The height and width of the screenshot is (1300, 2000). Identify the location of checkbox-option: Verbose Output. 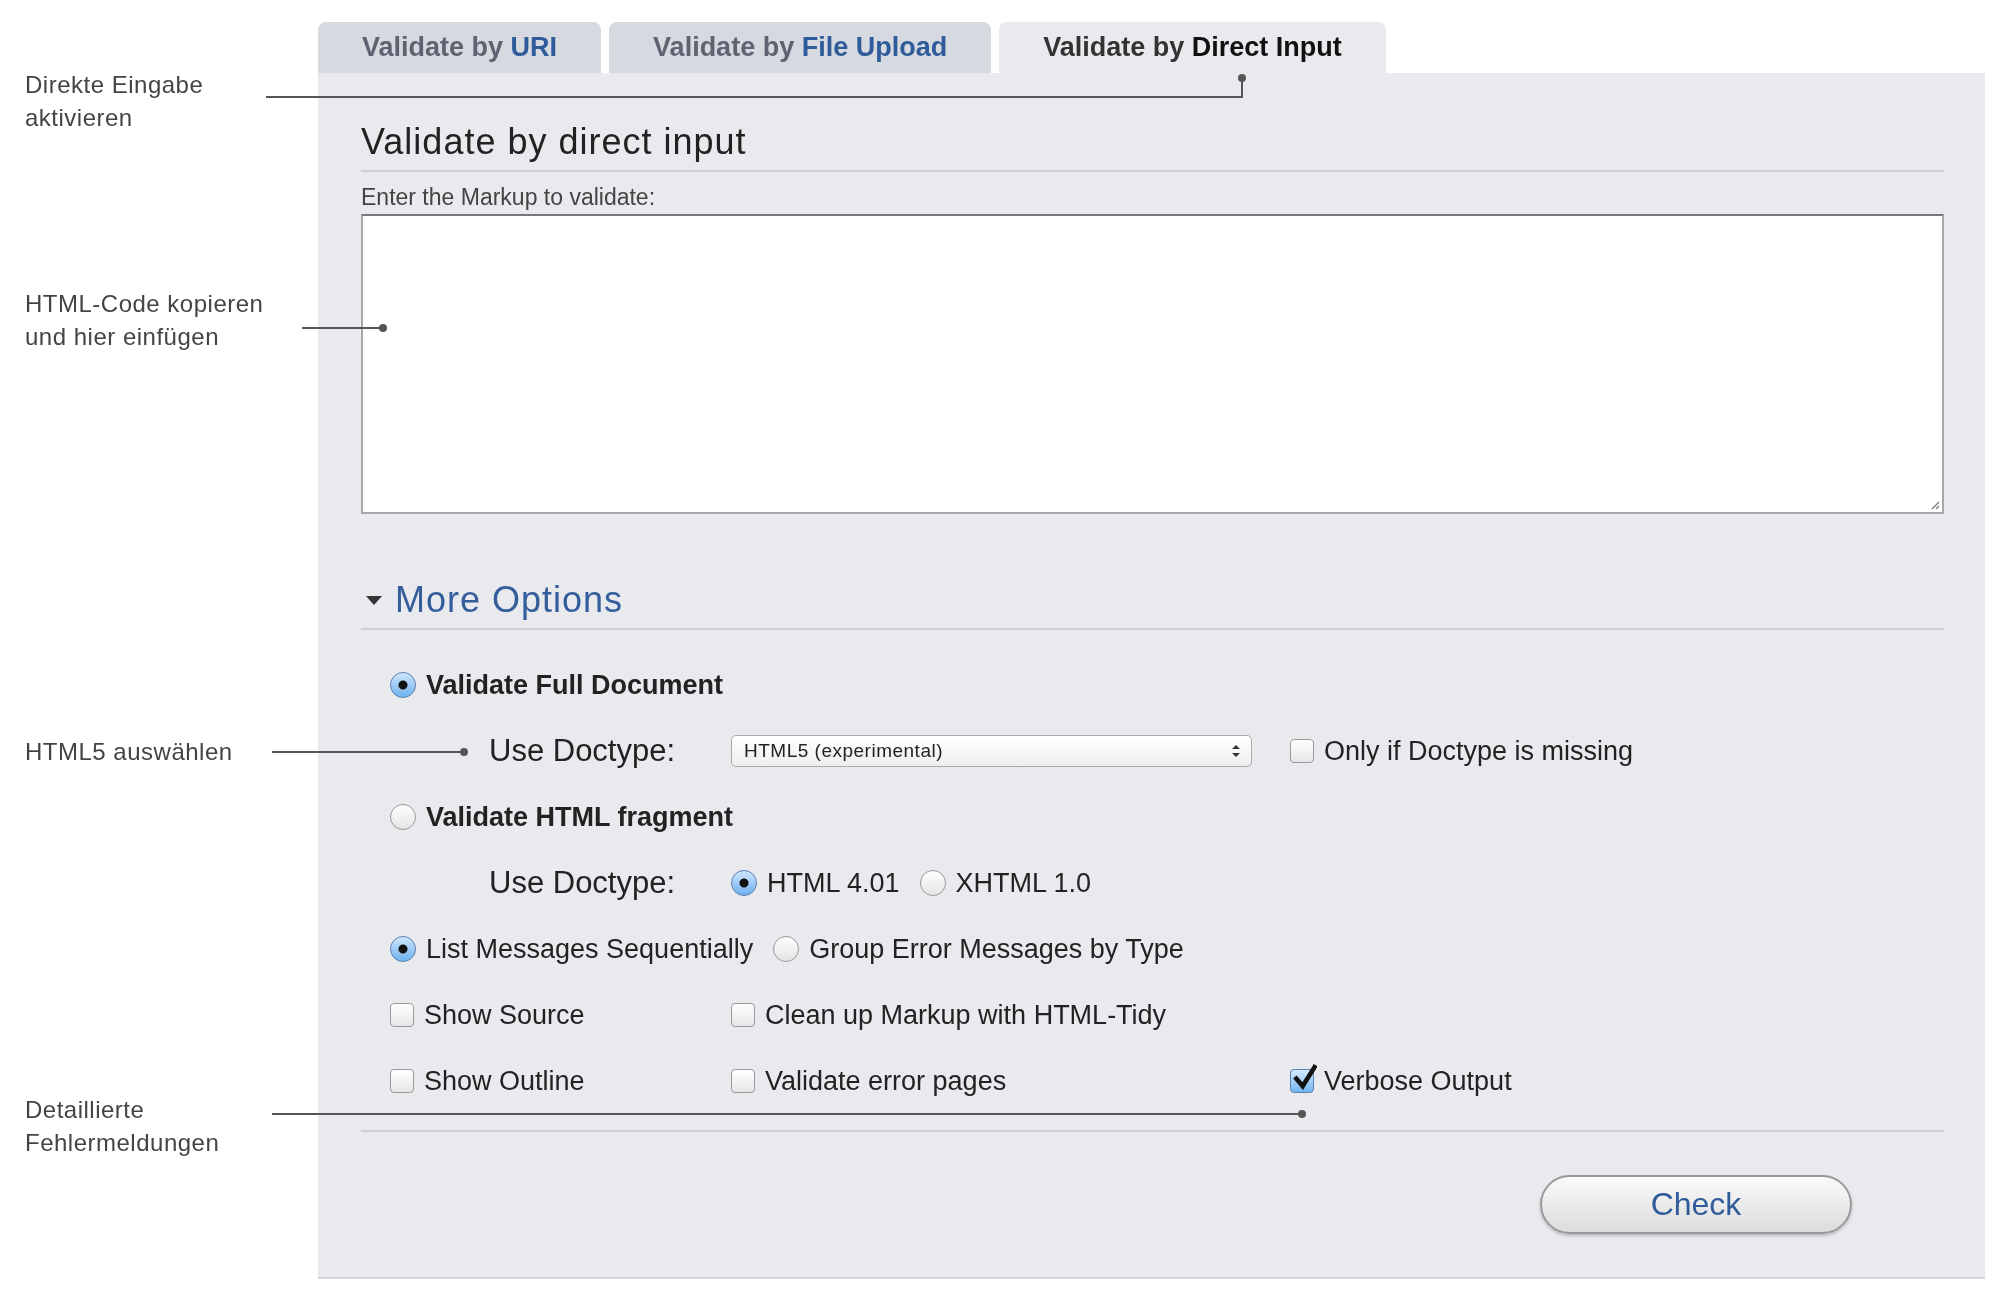
(1401, 1081).